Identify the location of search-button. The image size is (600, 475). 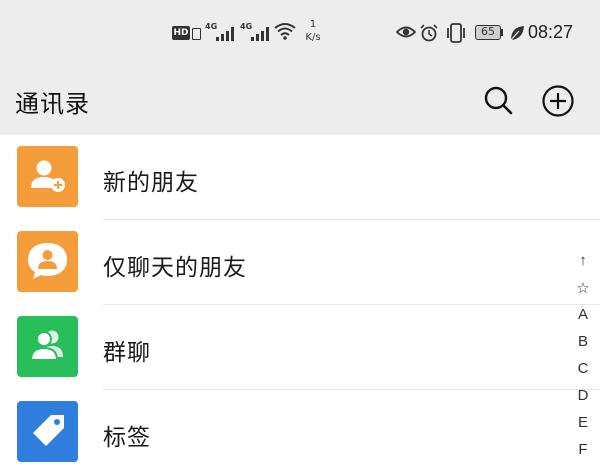
(498, 100).